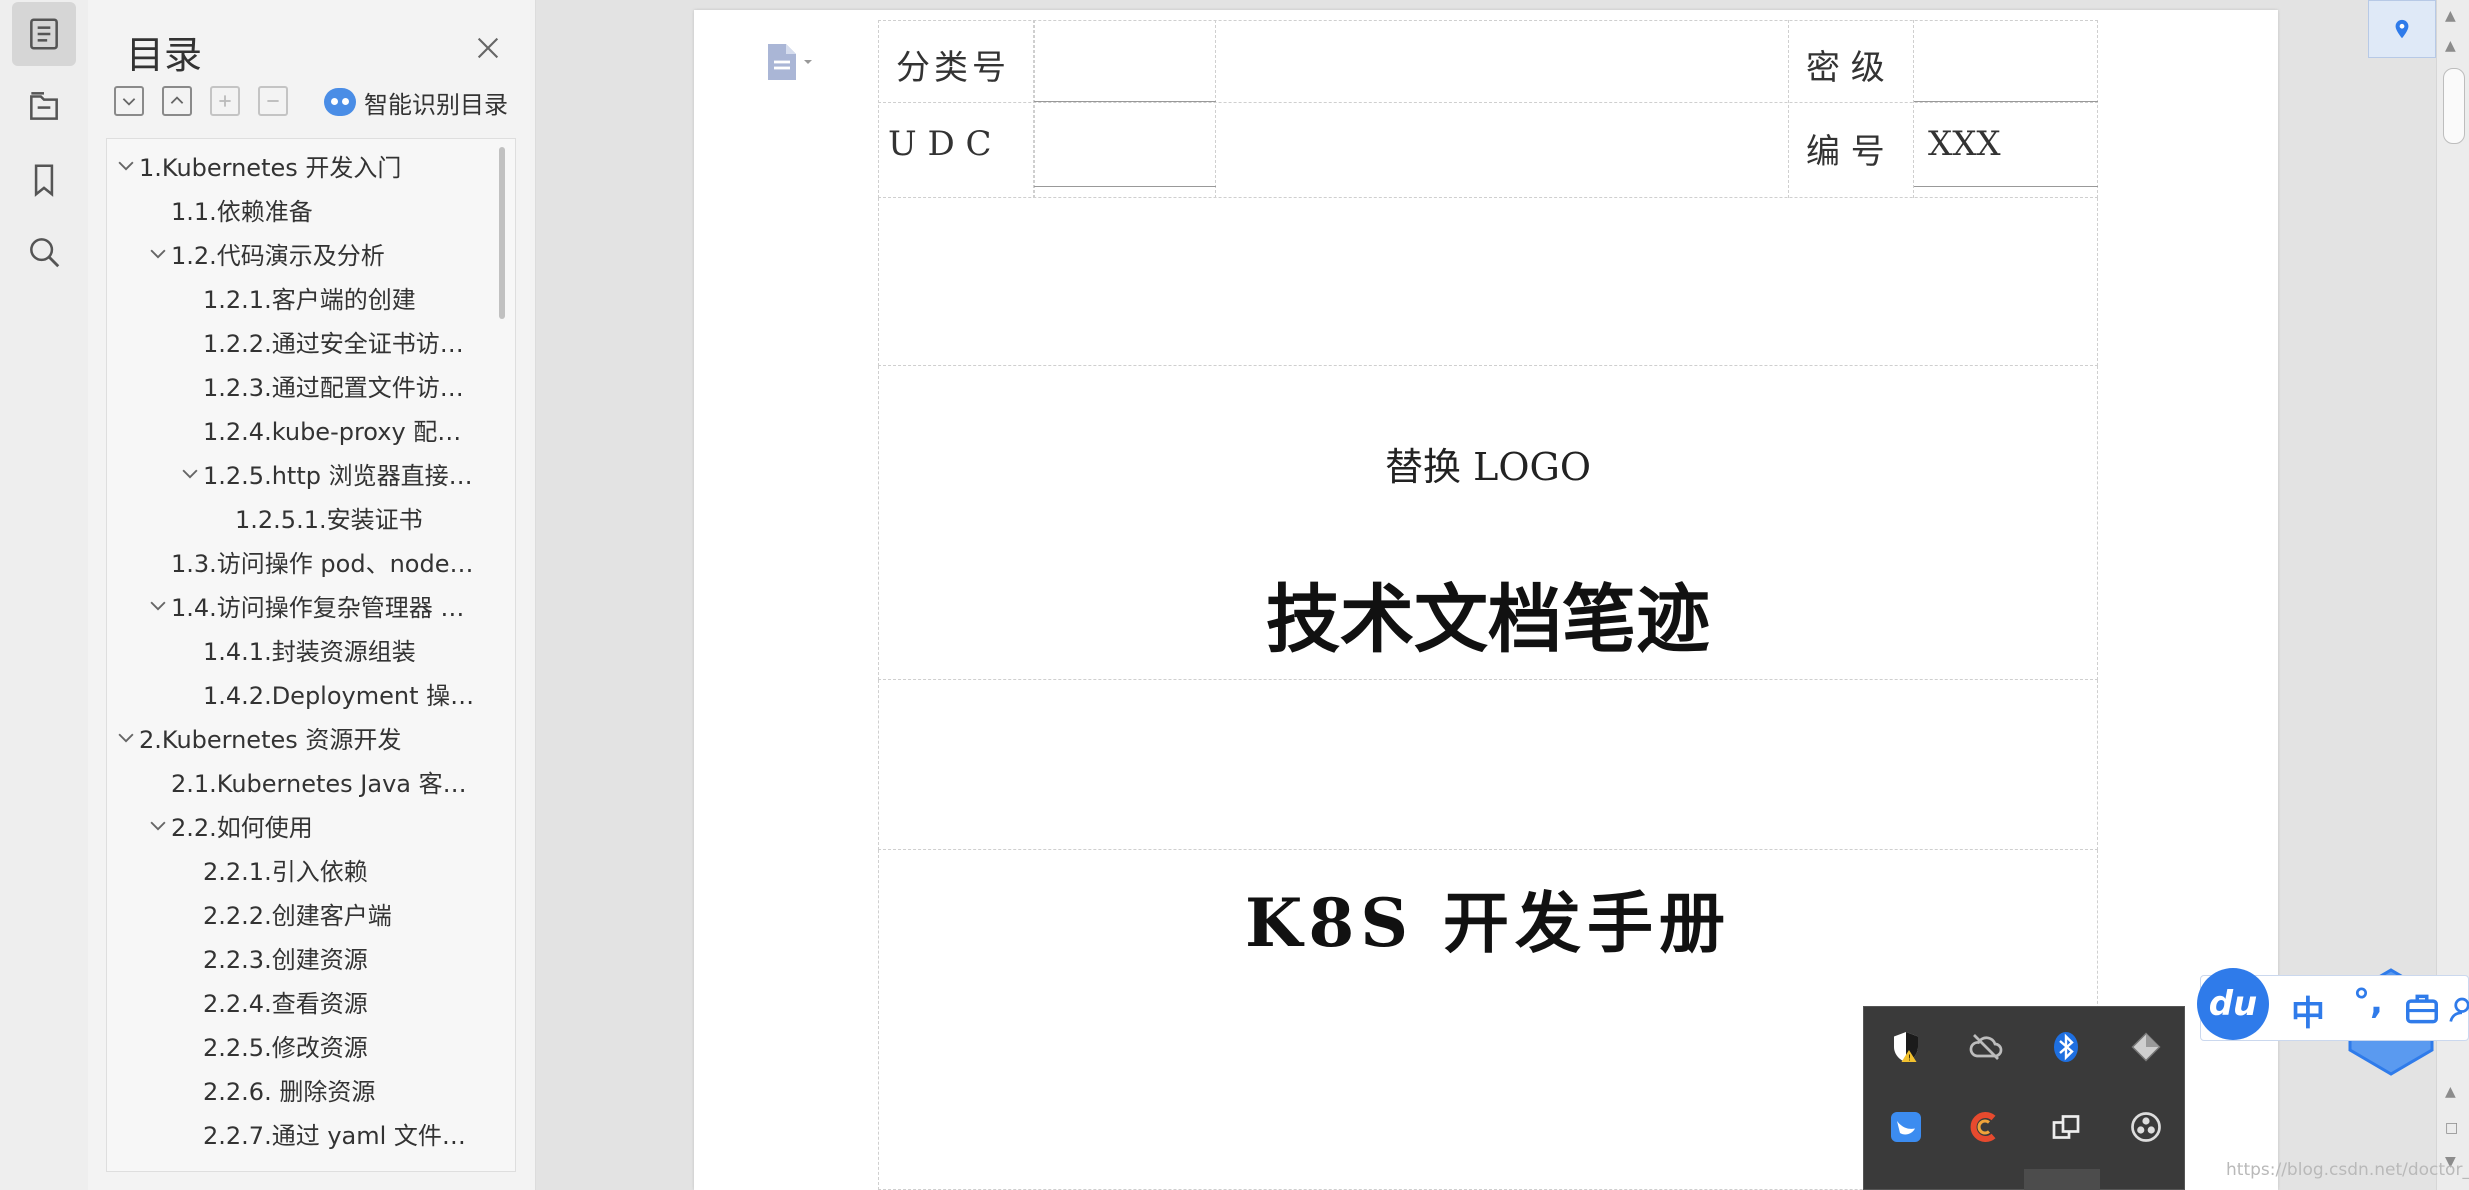 The width and height of the screenshot is (2469, 1190). I want to click on watermark: https://blog.csdn.net/doctor_who2, so click(2347, 1170).